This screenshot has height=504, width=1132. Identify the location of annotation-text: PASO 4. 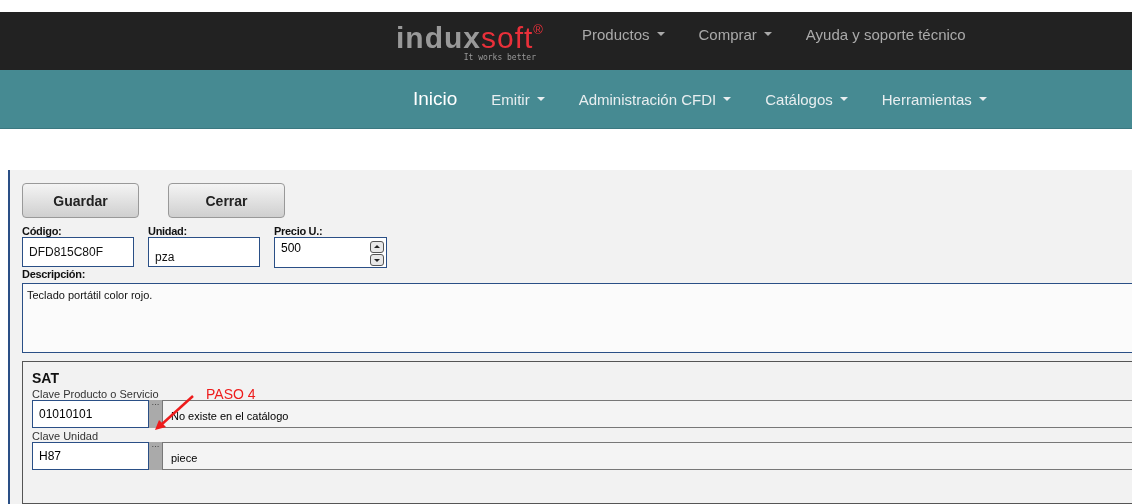
(231, 394).